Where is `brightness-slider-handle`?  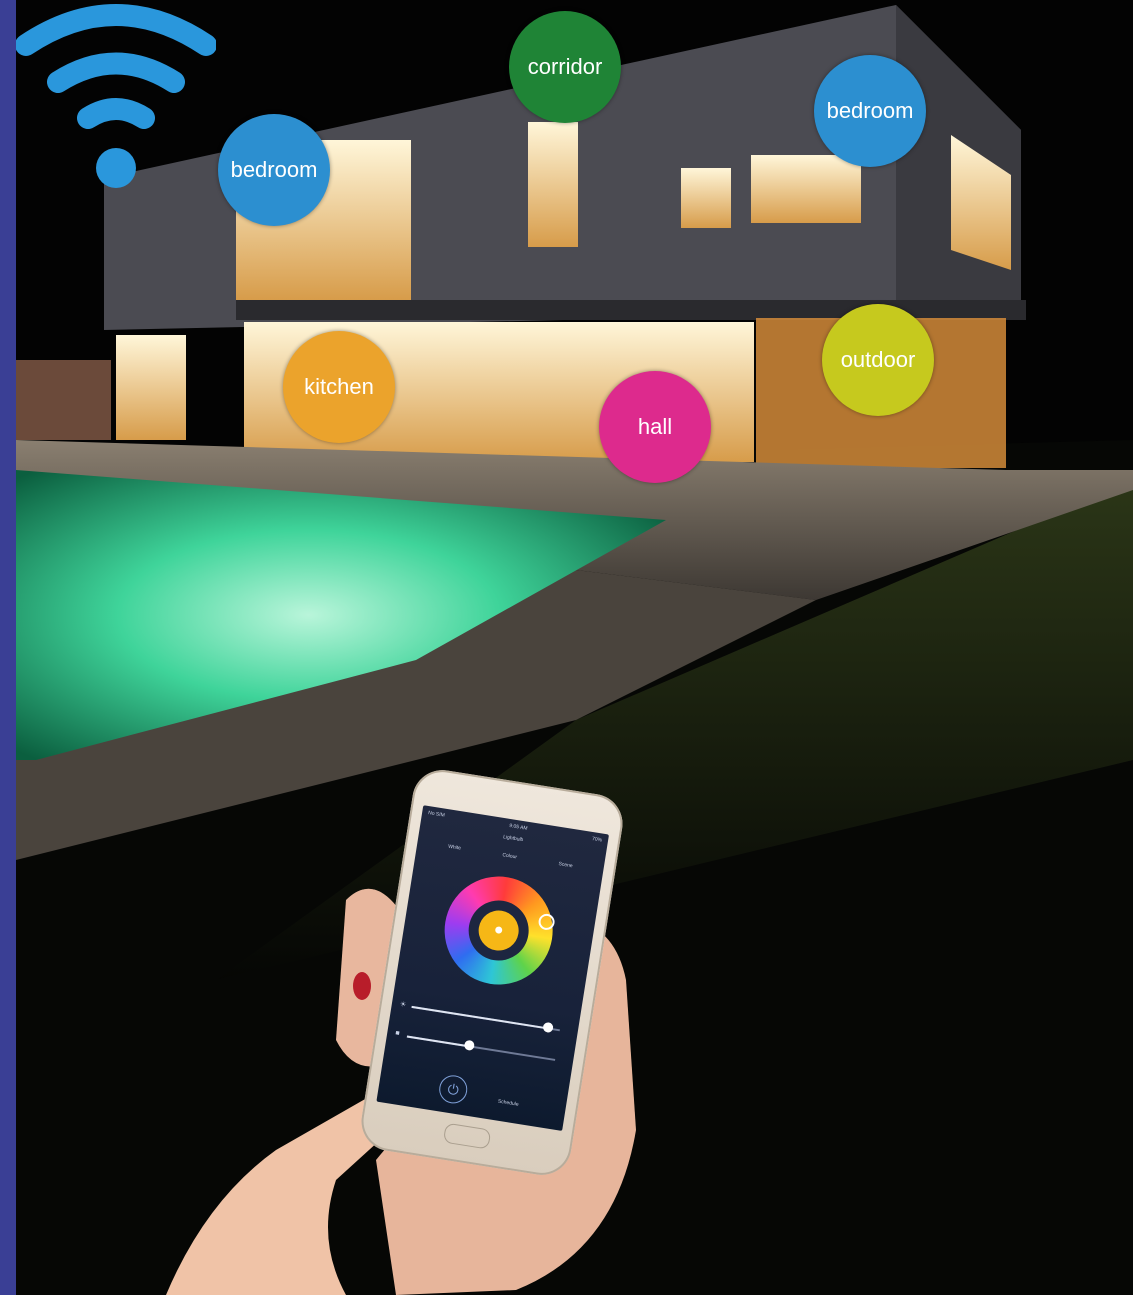
brightness-slider-handle is located at coordinates (548, 1027).